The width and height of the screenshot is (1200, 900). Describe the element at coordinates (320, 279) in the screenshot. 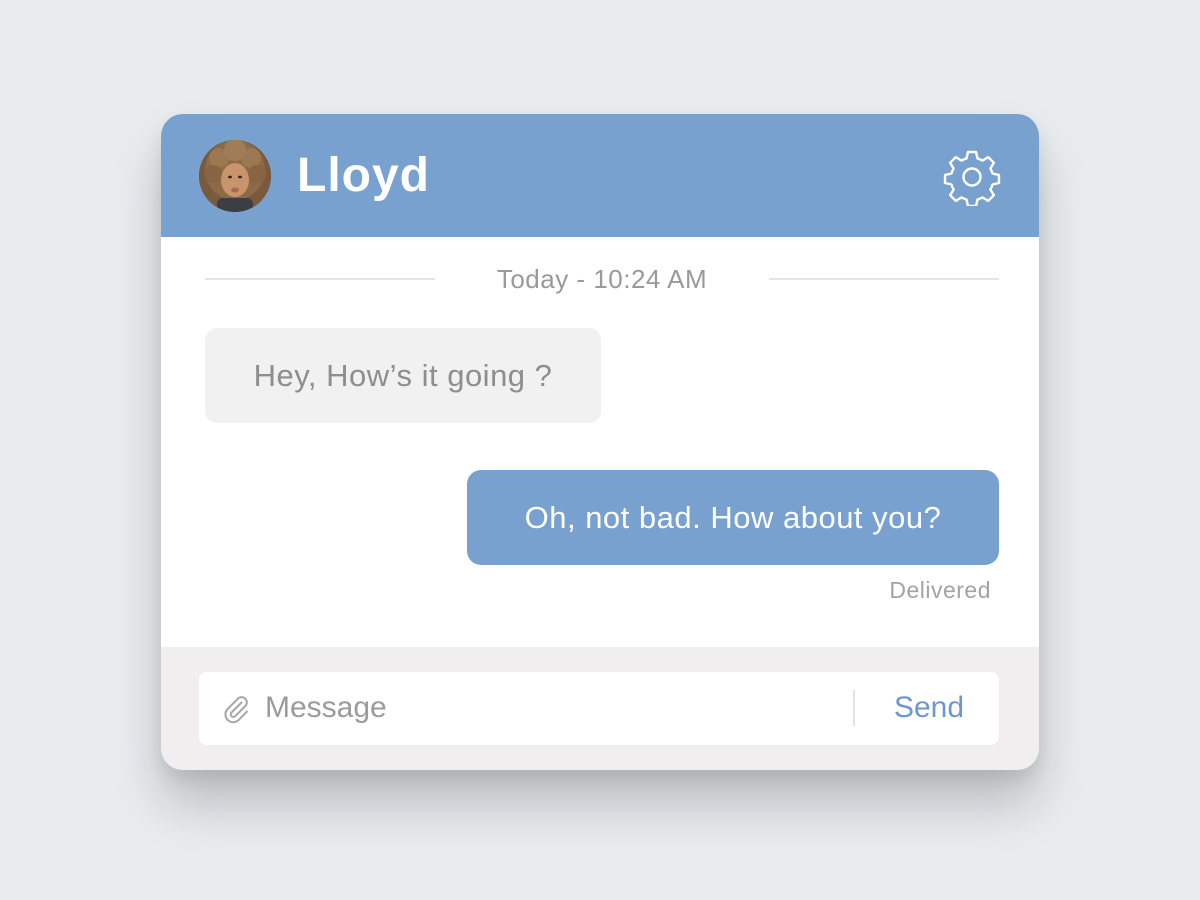

I see `divider-left` at that location.